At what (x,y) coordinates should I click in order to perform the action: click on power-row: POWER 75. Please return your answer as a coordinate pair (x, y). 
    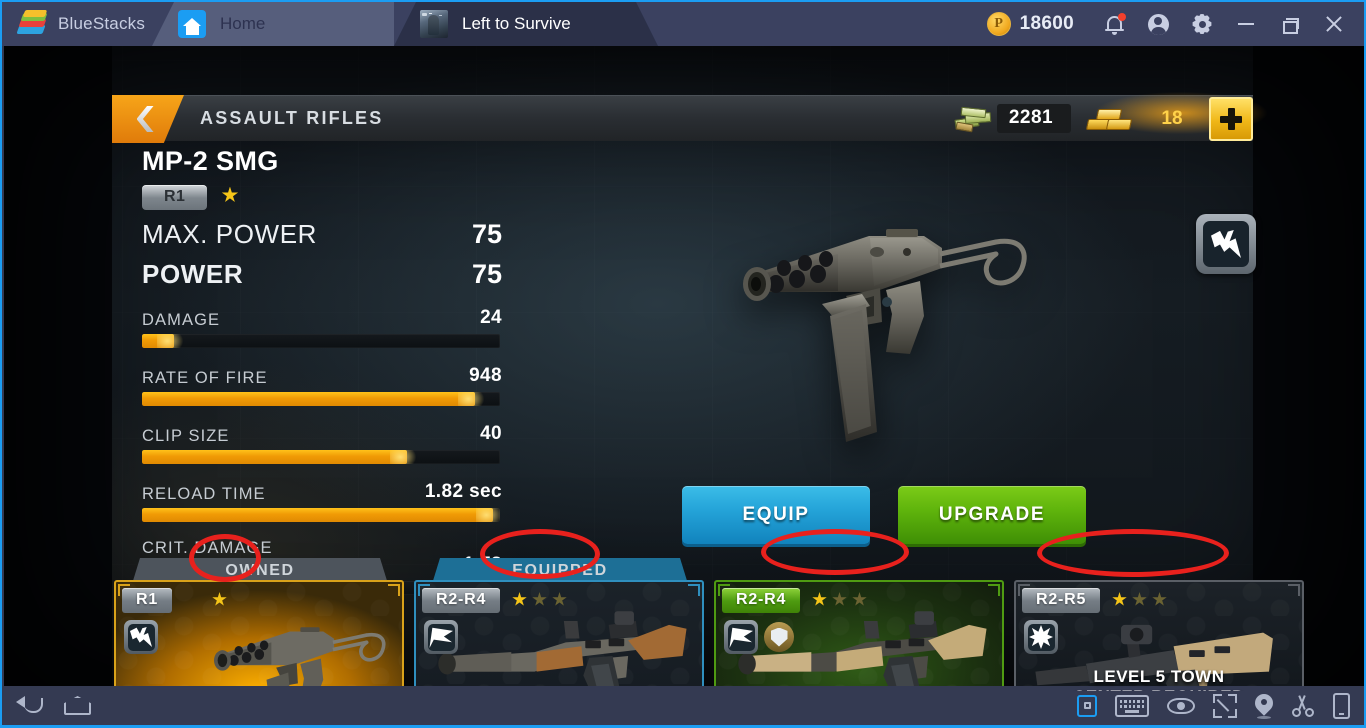
    Looking at the image, I should click on (322, 274).